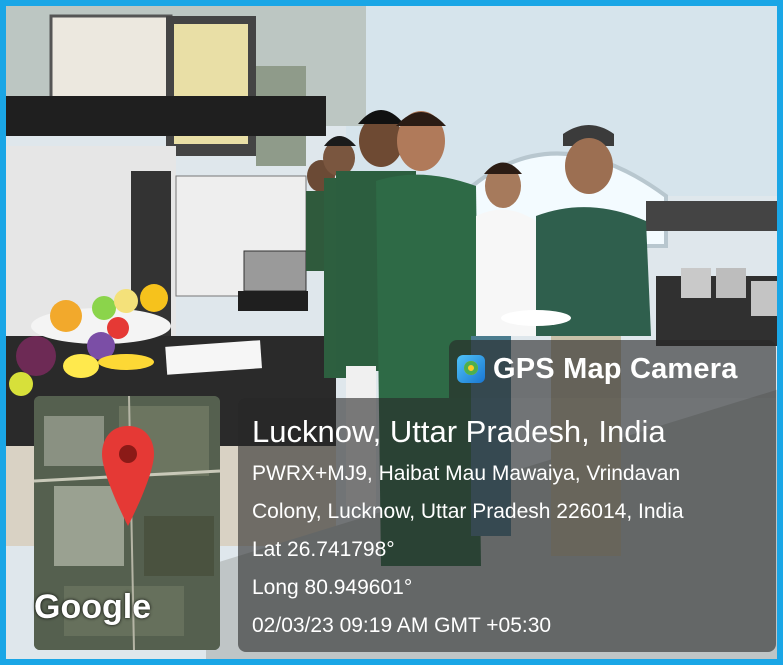 The height and width of the screenshot is (665, 783). Describe the element at coordinates (466, 473) in the screenshot. I see `address-line-1: PWRX+MJ9, Haibat Mau Mawaiya, Vrindavan` at that location.